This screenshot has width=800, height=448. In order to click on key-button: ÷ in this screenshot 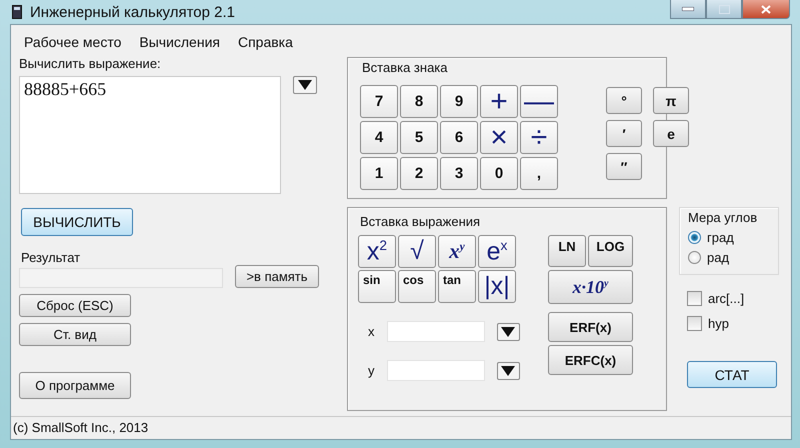, I will do `click(539, 137)`.